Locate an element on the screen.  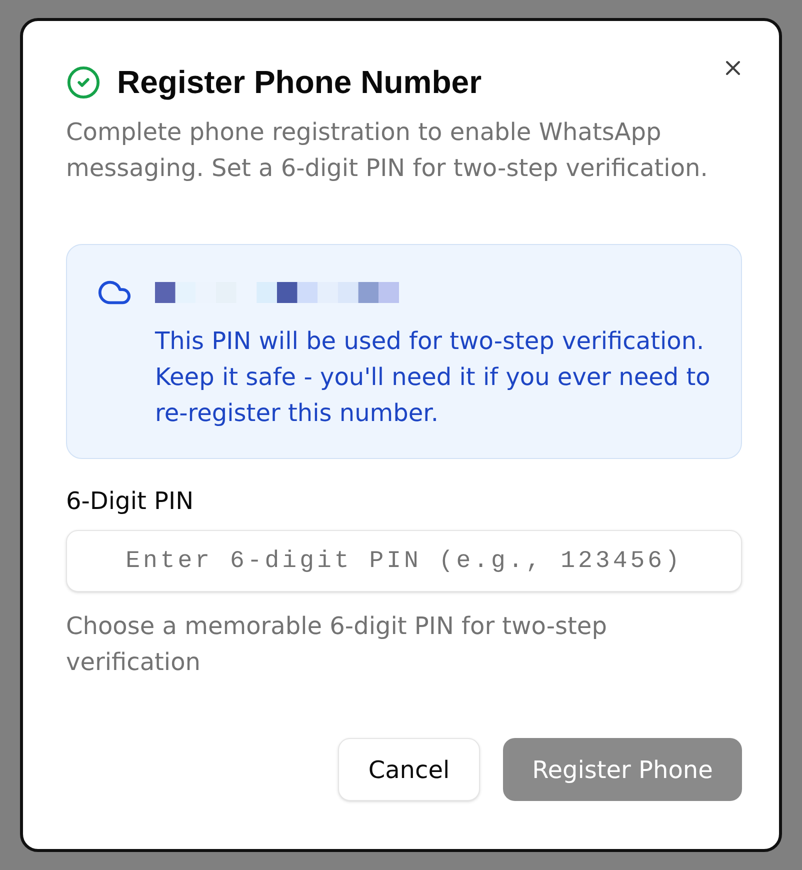
info-message: This PIN will be used for two-step verification. Keep it safe - you'll need it if you ever need to re-register this number. is located at coordinates (433, 377).